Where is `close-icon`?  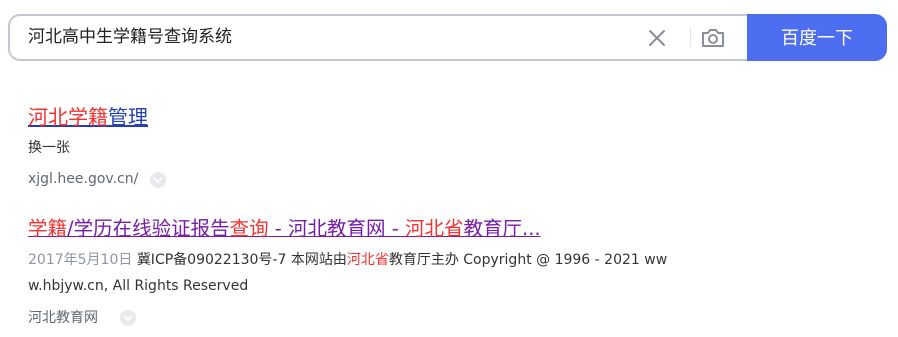
close-icon is located at coordinates (657, 38).